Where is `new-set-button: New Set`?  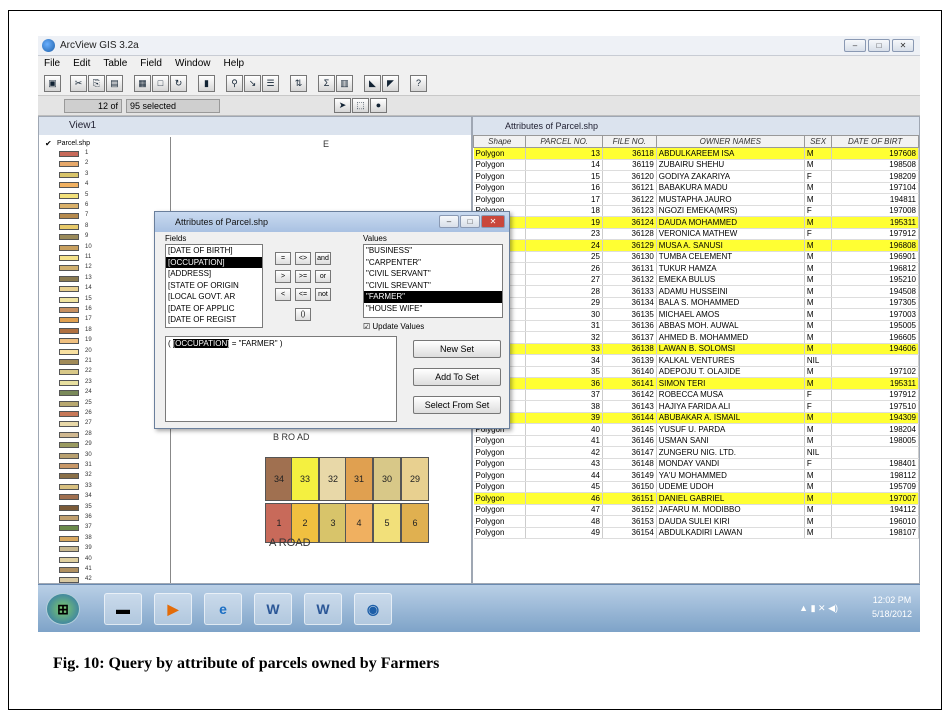 new-set-button: New Set is located at coordinates (457, 349).